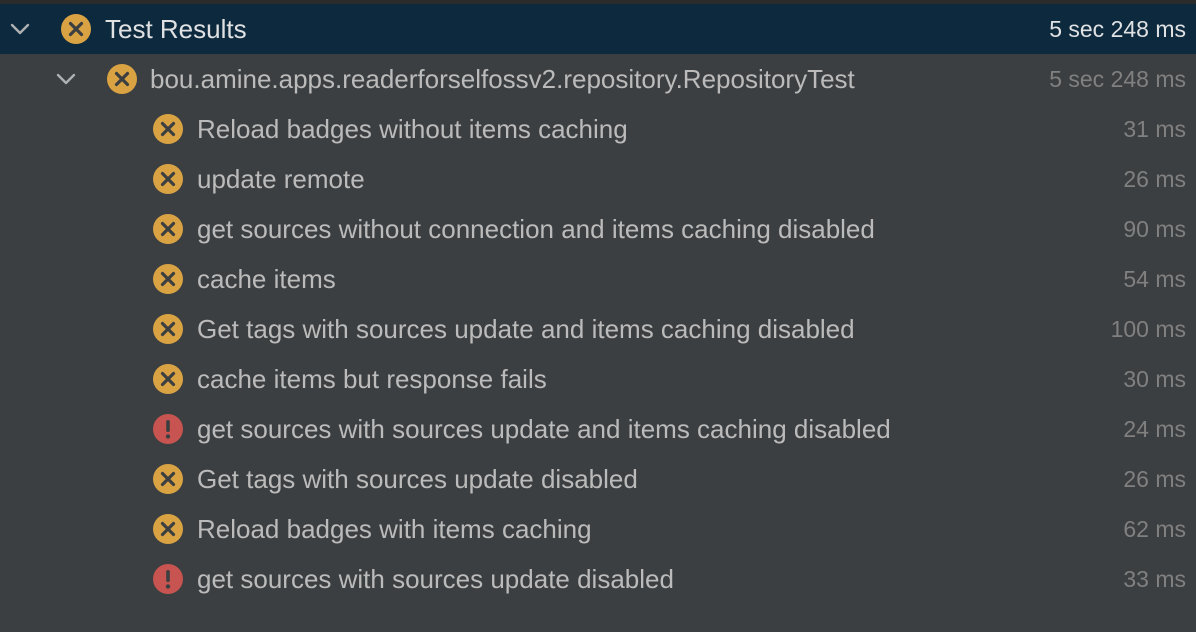 The width and height of the screenshot is (1196, 632). What do you see at coordinates (598, 529) in the screenshot?
I see `test-row: Reload badges with items caching 62 ms` at bounding box center [598, 529].